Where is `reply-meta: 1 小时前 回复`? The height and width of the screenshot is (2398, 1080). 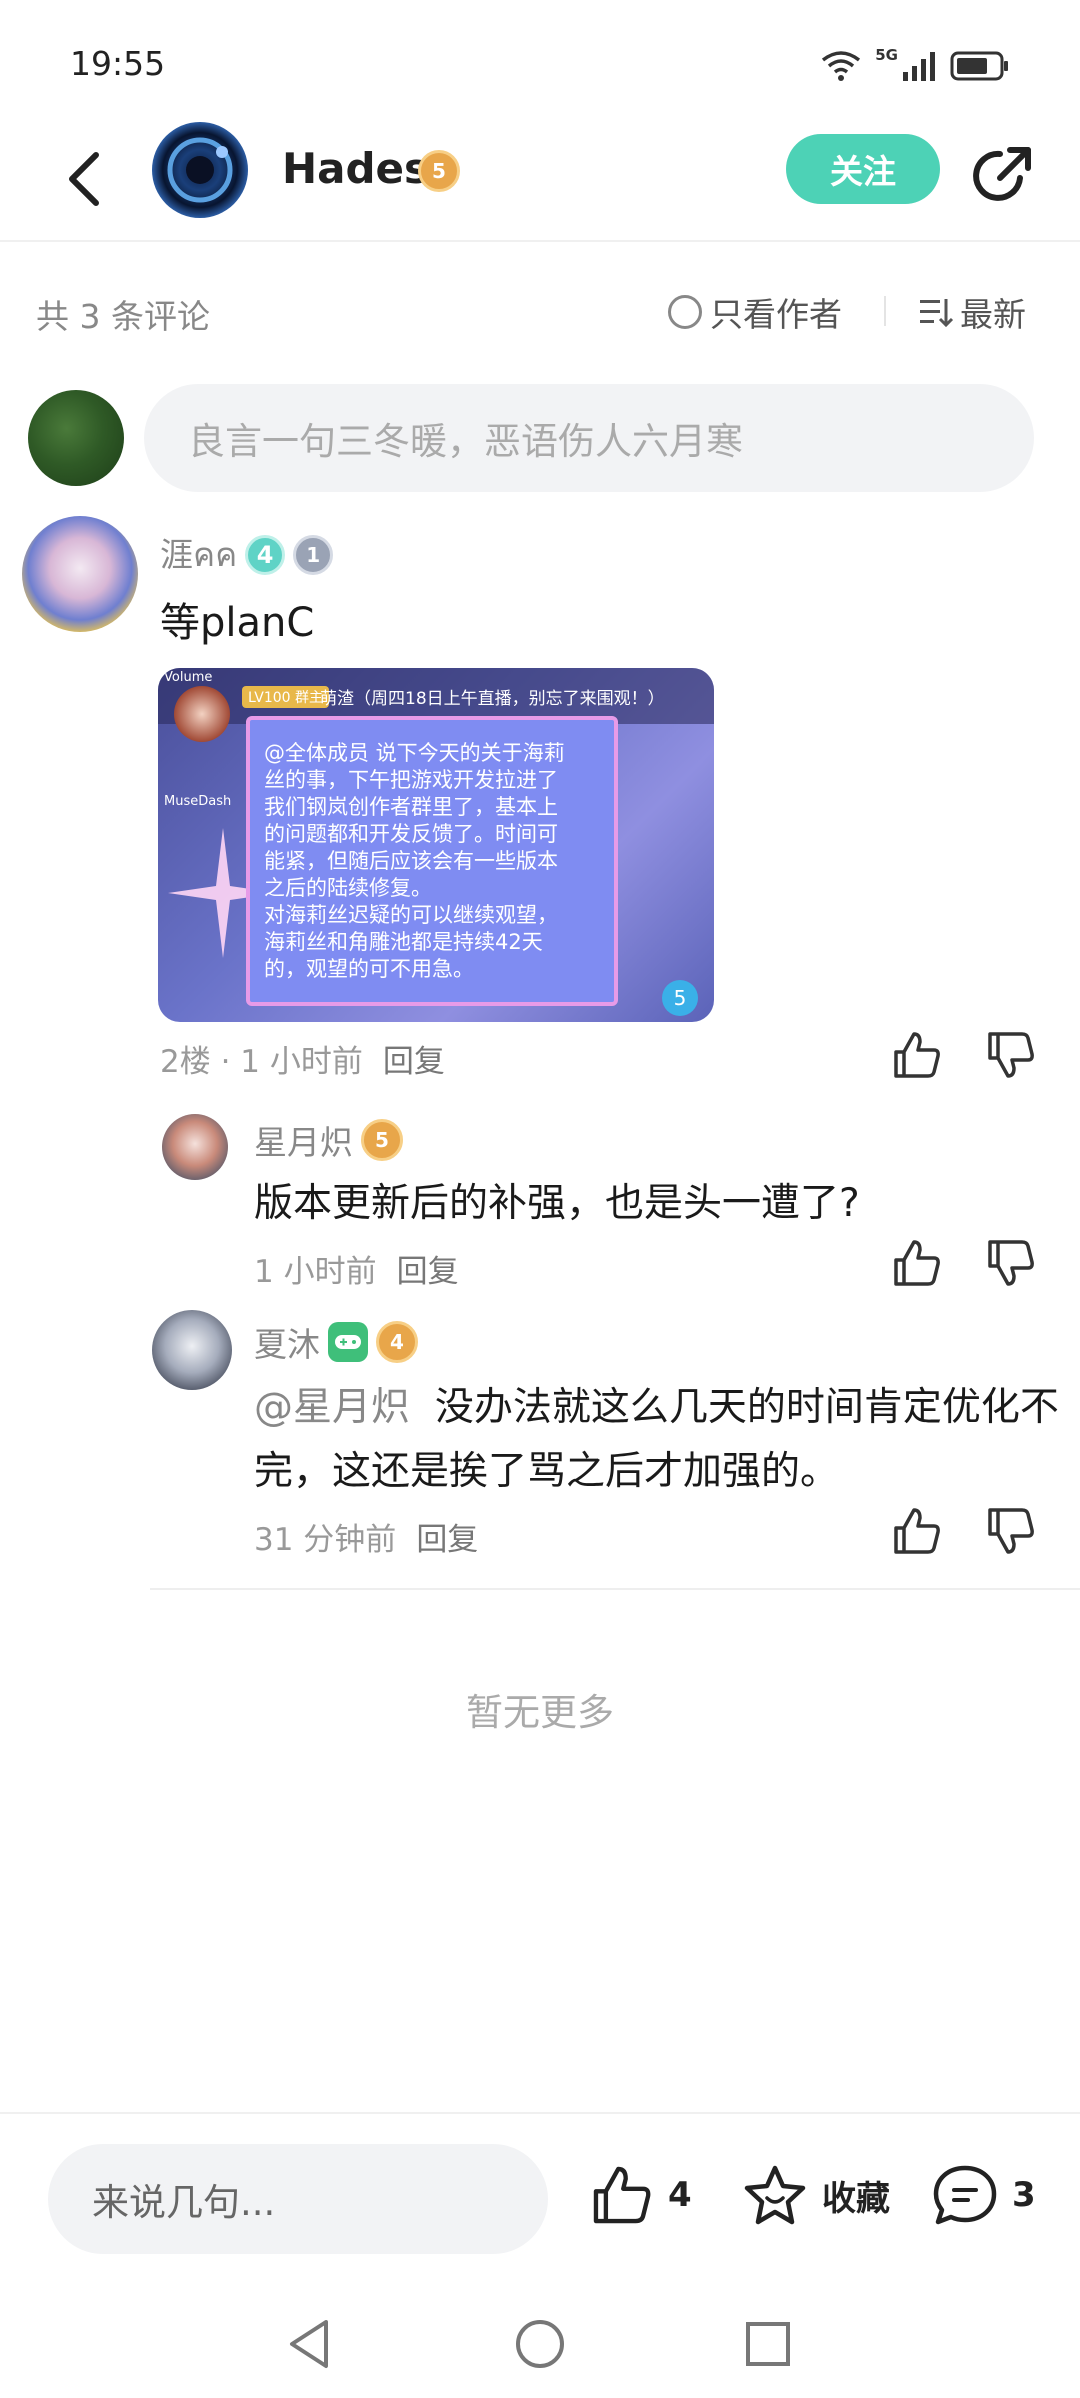
reply-meta: 1 小时前 回复 is located at coordinates (356, 1268).